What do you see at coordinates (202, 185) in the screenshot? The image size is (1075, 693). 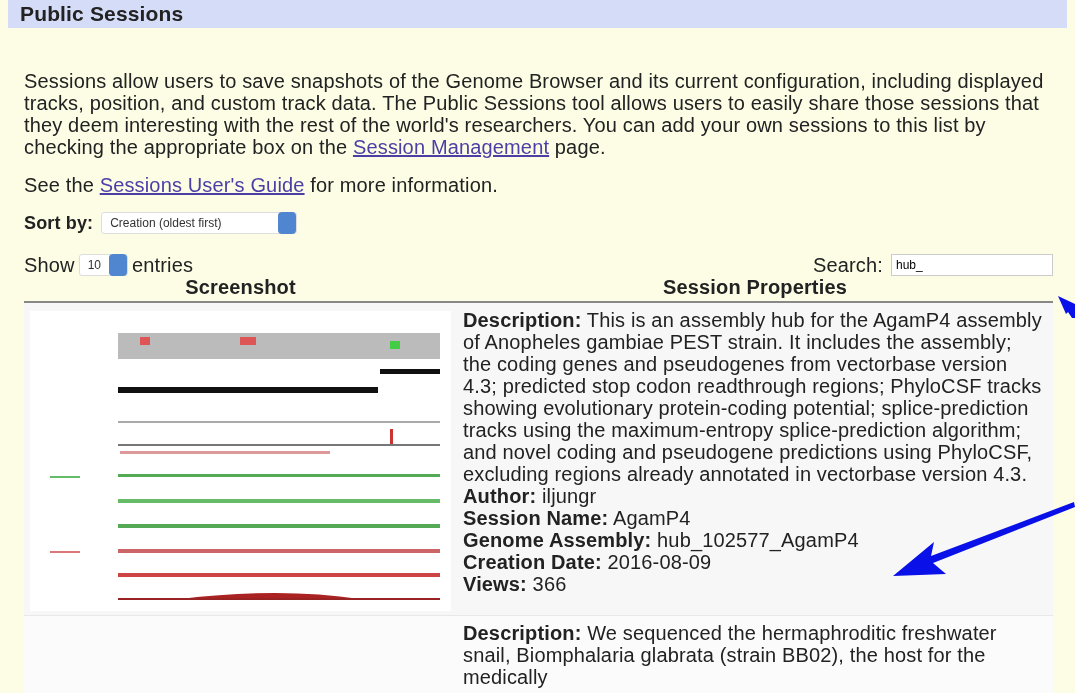 I see `users-guide-link: Sessions User's Guide` at bounding box center [202, 185].